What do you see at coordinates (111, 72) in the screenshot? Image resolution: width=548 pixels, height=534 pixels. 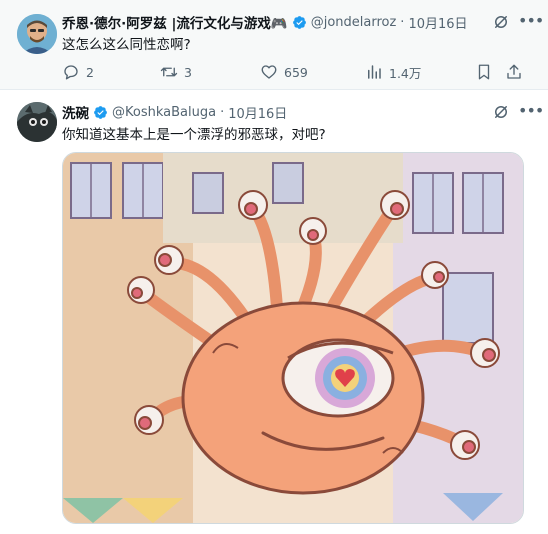 I see `reply-button: 2` at bounding box center [111, 72].